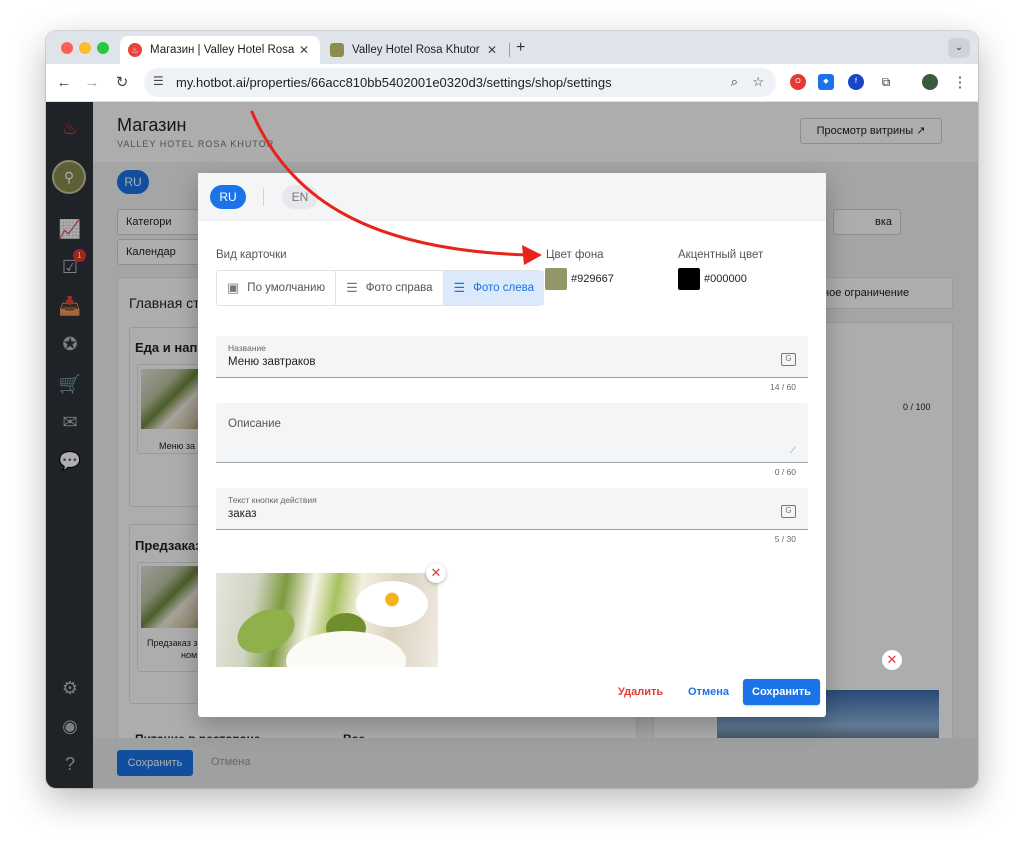  Describe the element at coordinates (436, 573) in the screenshot. I see `remove-photo-icon: ✕` at that location.